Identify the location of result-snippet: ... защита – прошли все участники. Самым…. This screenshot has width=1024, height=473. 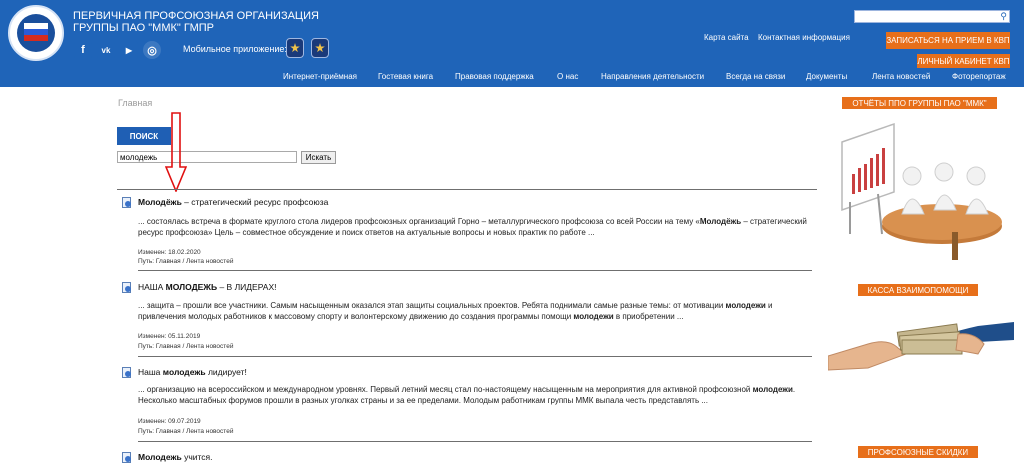
(455, 311).